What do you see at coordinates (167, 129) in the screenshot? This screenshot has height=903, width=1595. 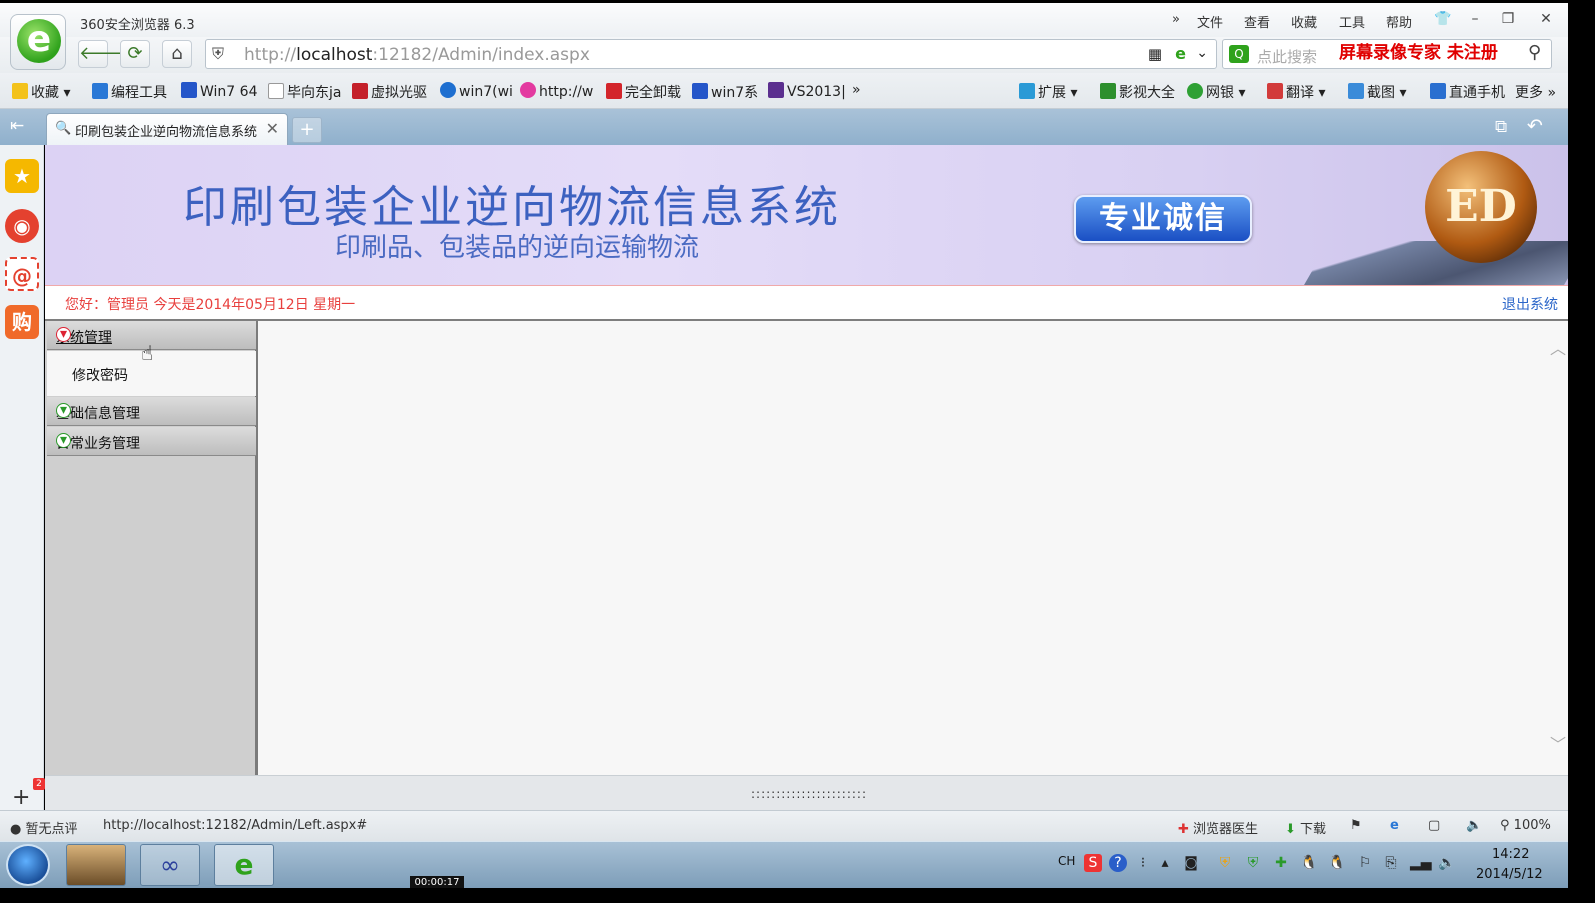 I see `tab-active: 🔍 印刷包装企业逆向物流信息系统 ✕` at bounding box center [167, 129].